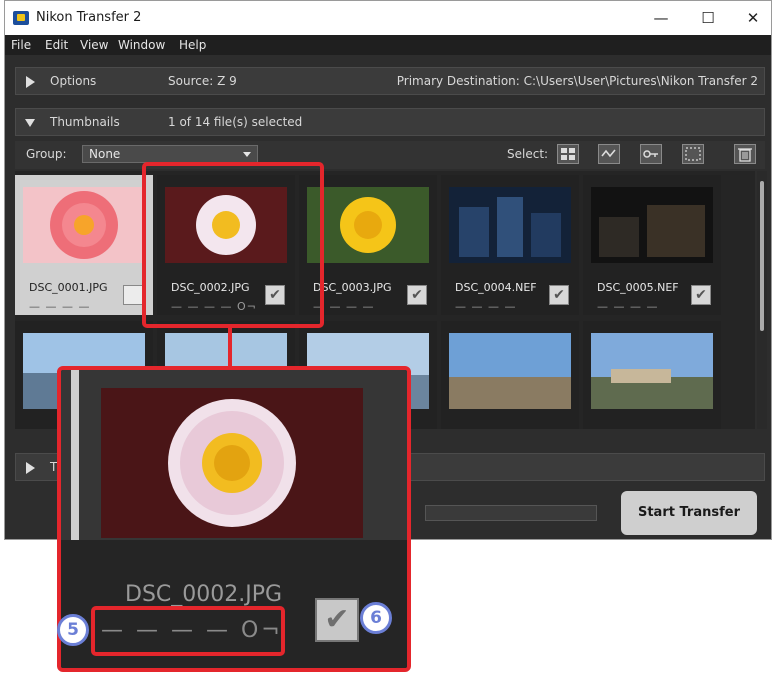 The width and height of the screenshot is (772, 673). What do you see at coordinates (762, 256) in the screenshot?
I see `scrollbar-thumb` at bounding box center [762, 256].